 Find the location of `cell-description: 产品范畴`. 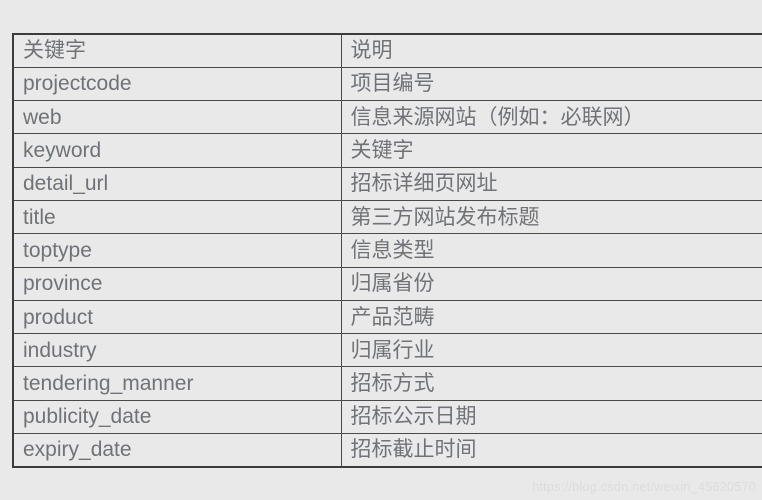

cell-description: 产品范畴 is located at coordinates (551, 317).